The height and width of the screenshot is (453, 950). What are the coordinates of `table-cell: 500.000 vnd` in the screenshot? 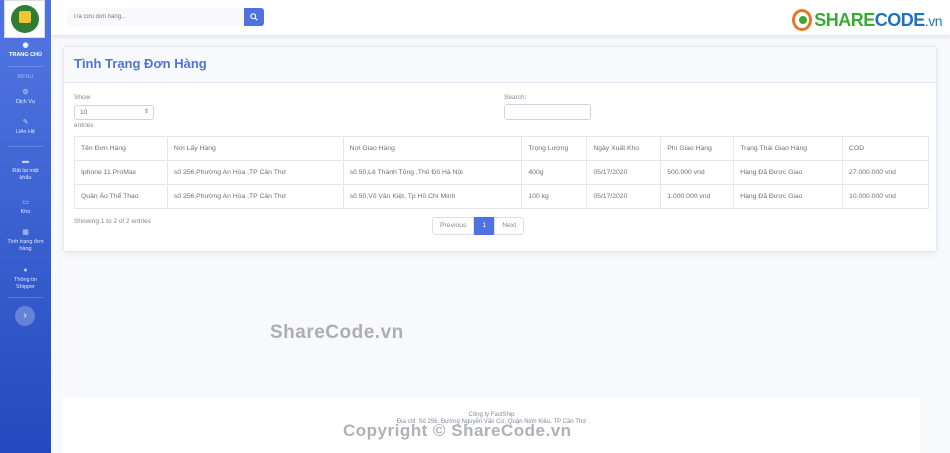 It's located at (697, 172).